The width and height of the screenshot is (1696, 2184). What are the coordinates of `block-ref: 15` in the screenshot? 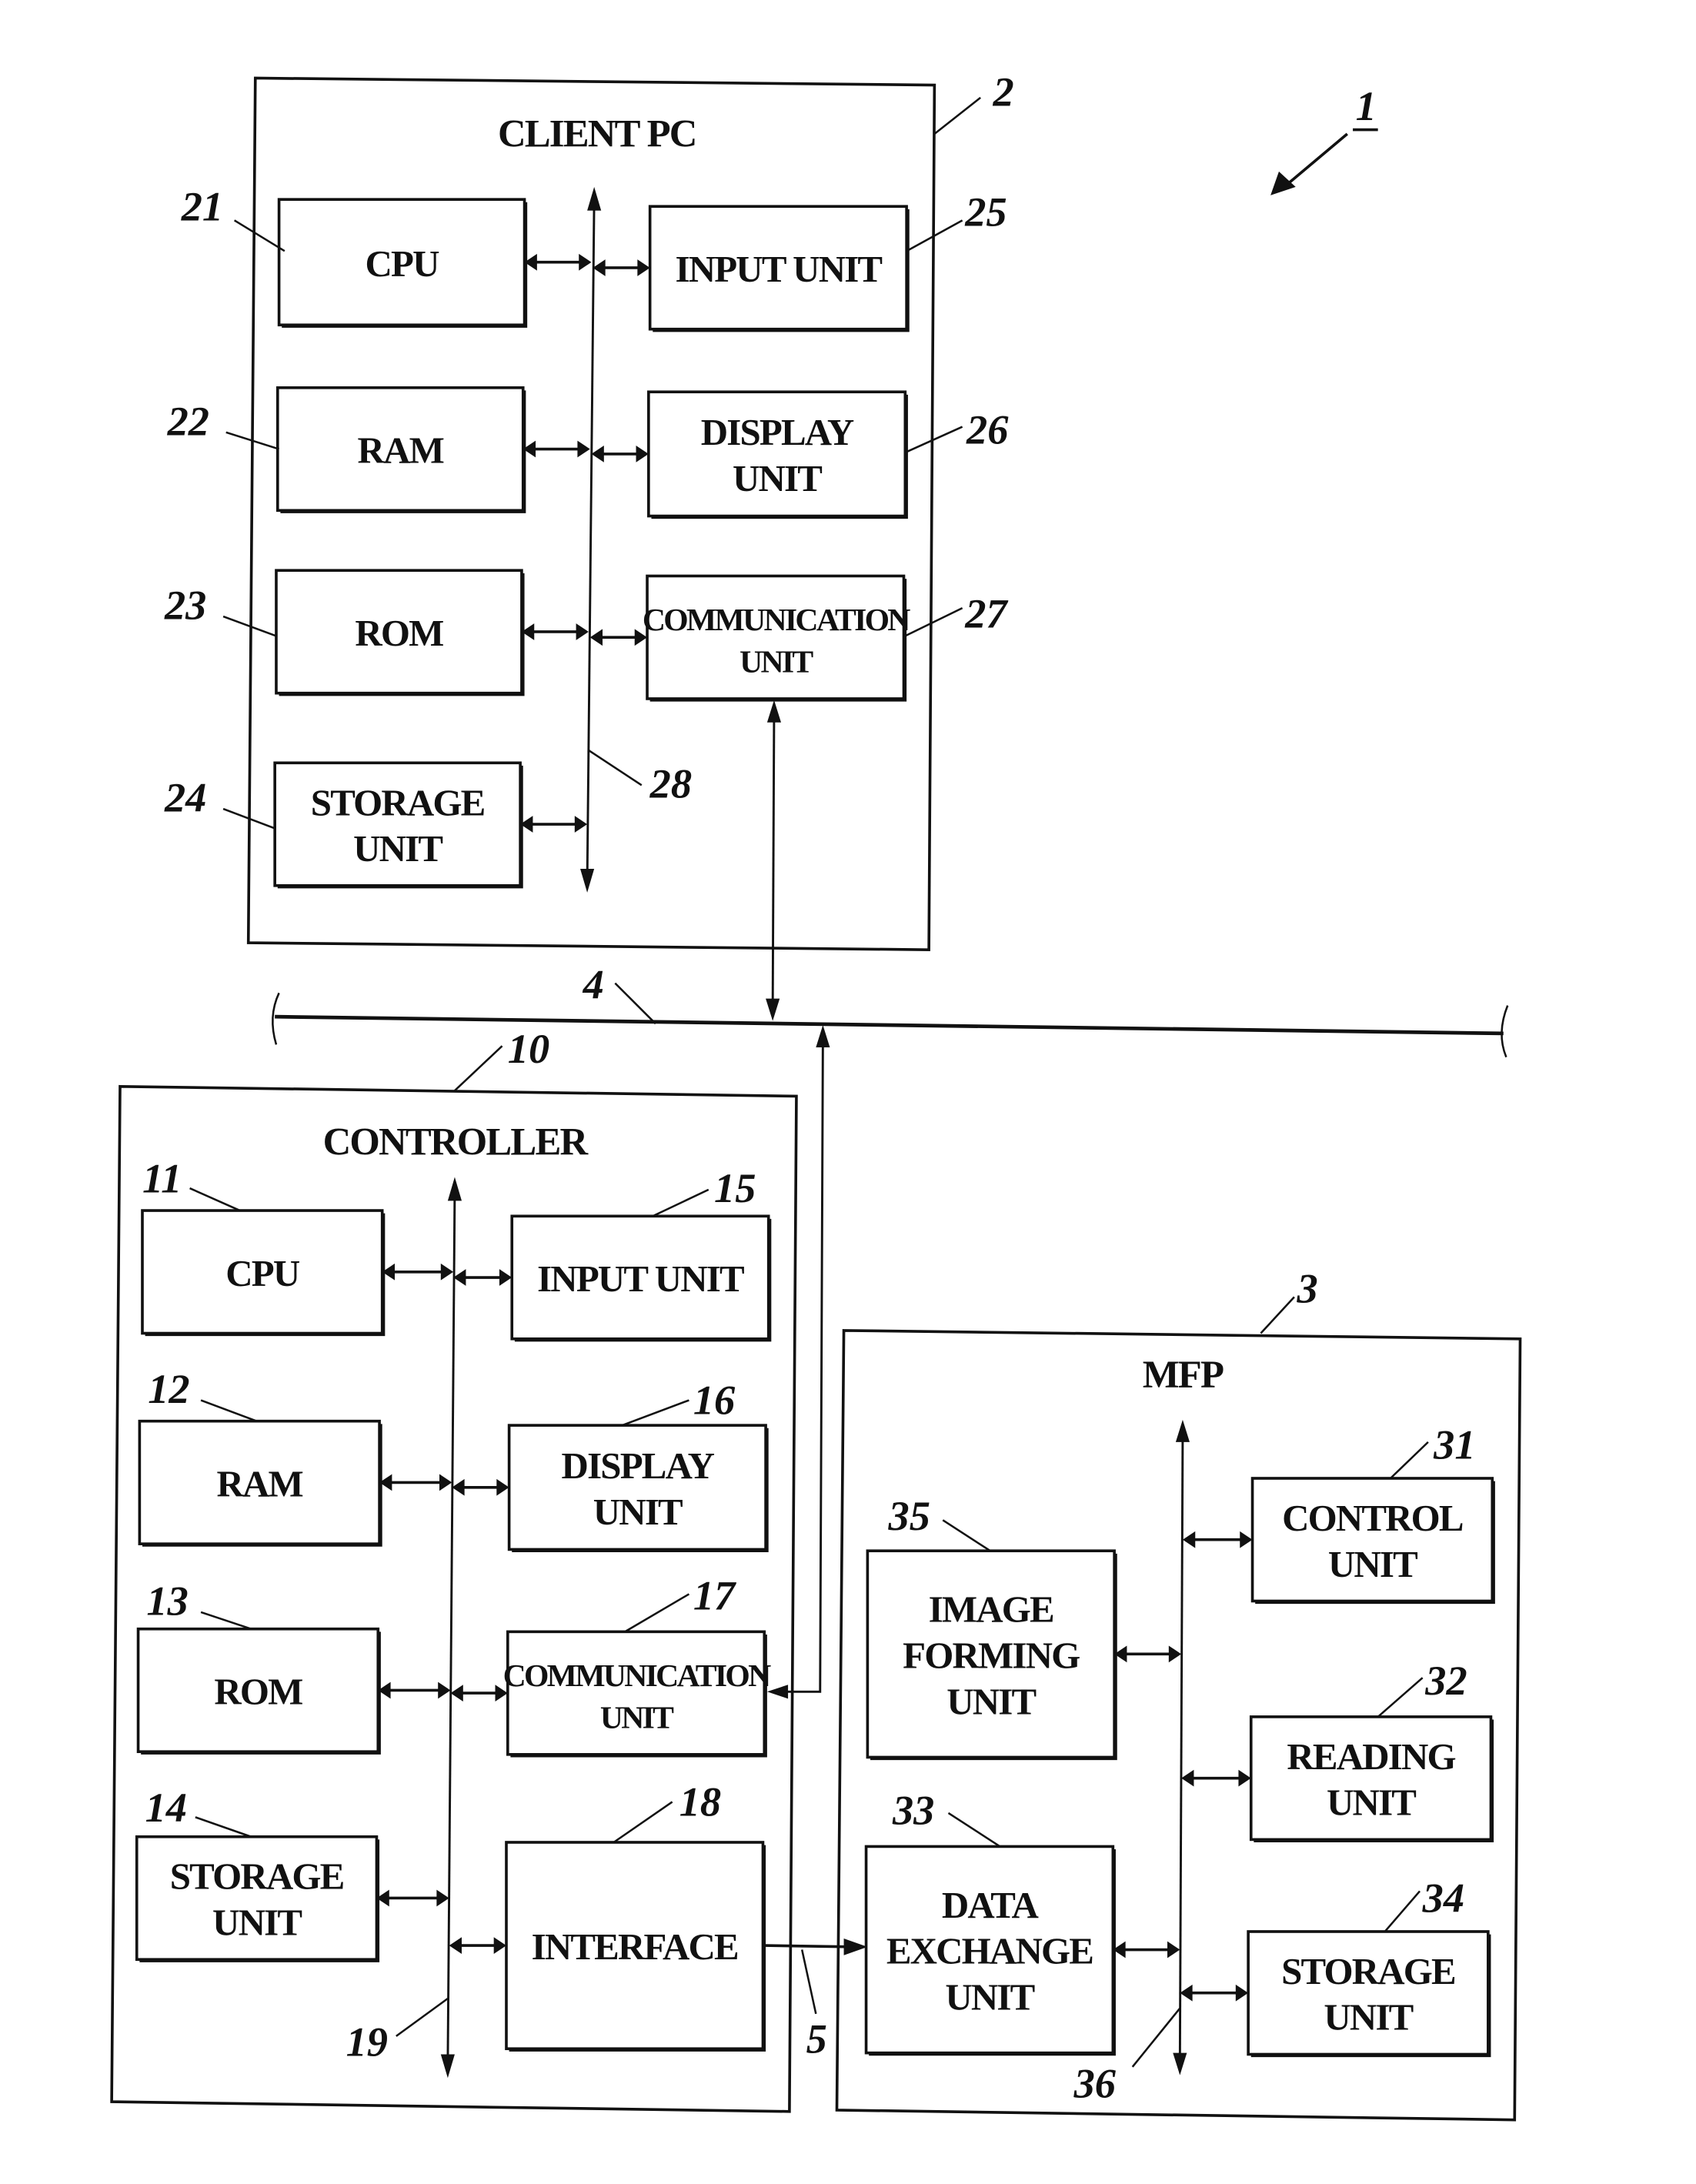 It's located at (735, 1188).